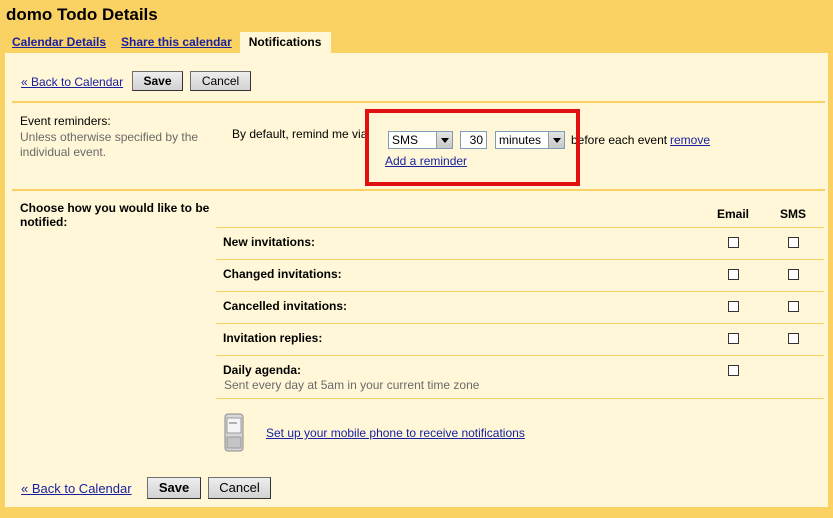 The width and height of the screenshot is (833, 518). What do you see at coordinates (733, 242) in the screenshot?
I see `email-checkbox-new-invitations` at bounding box center [733, 242].